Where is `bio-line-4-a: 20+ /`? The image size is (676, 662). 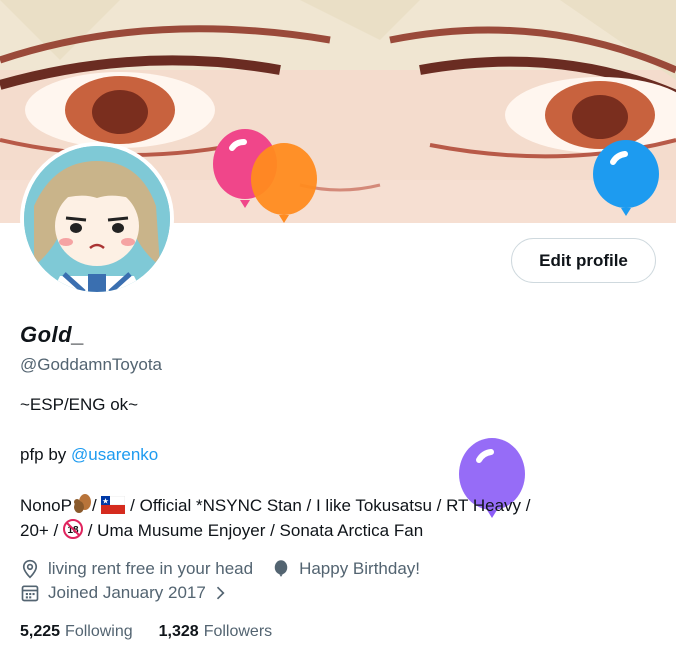 bio-line-4-a: 20+ / is located at coordinates (42, 530).